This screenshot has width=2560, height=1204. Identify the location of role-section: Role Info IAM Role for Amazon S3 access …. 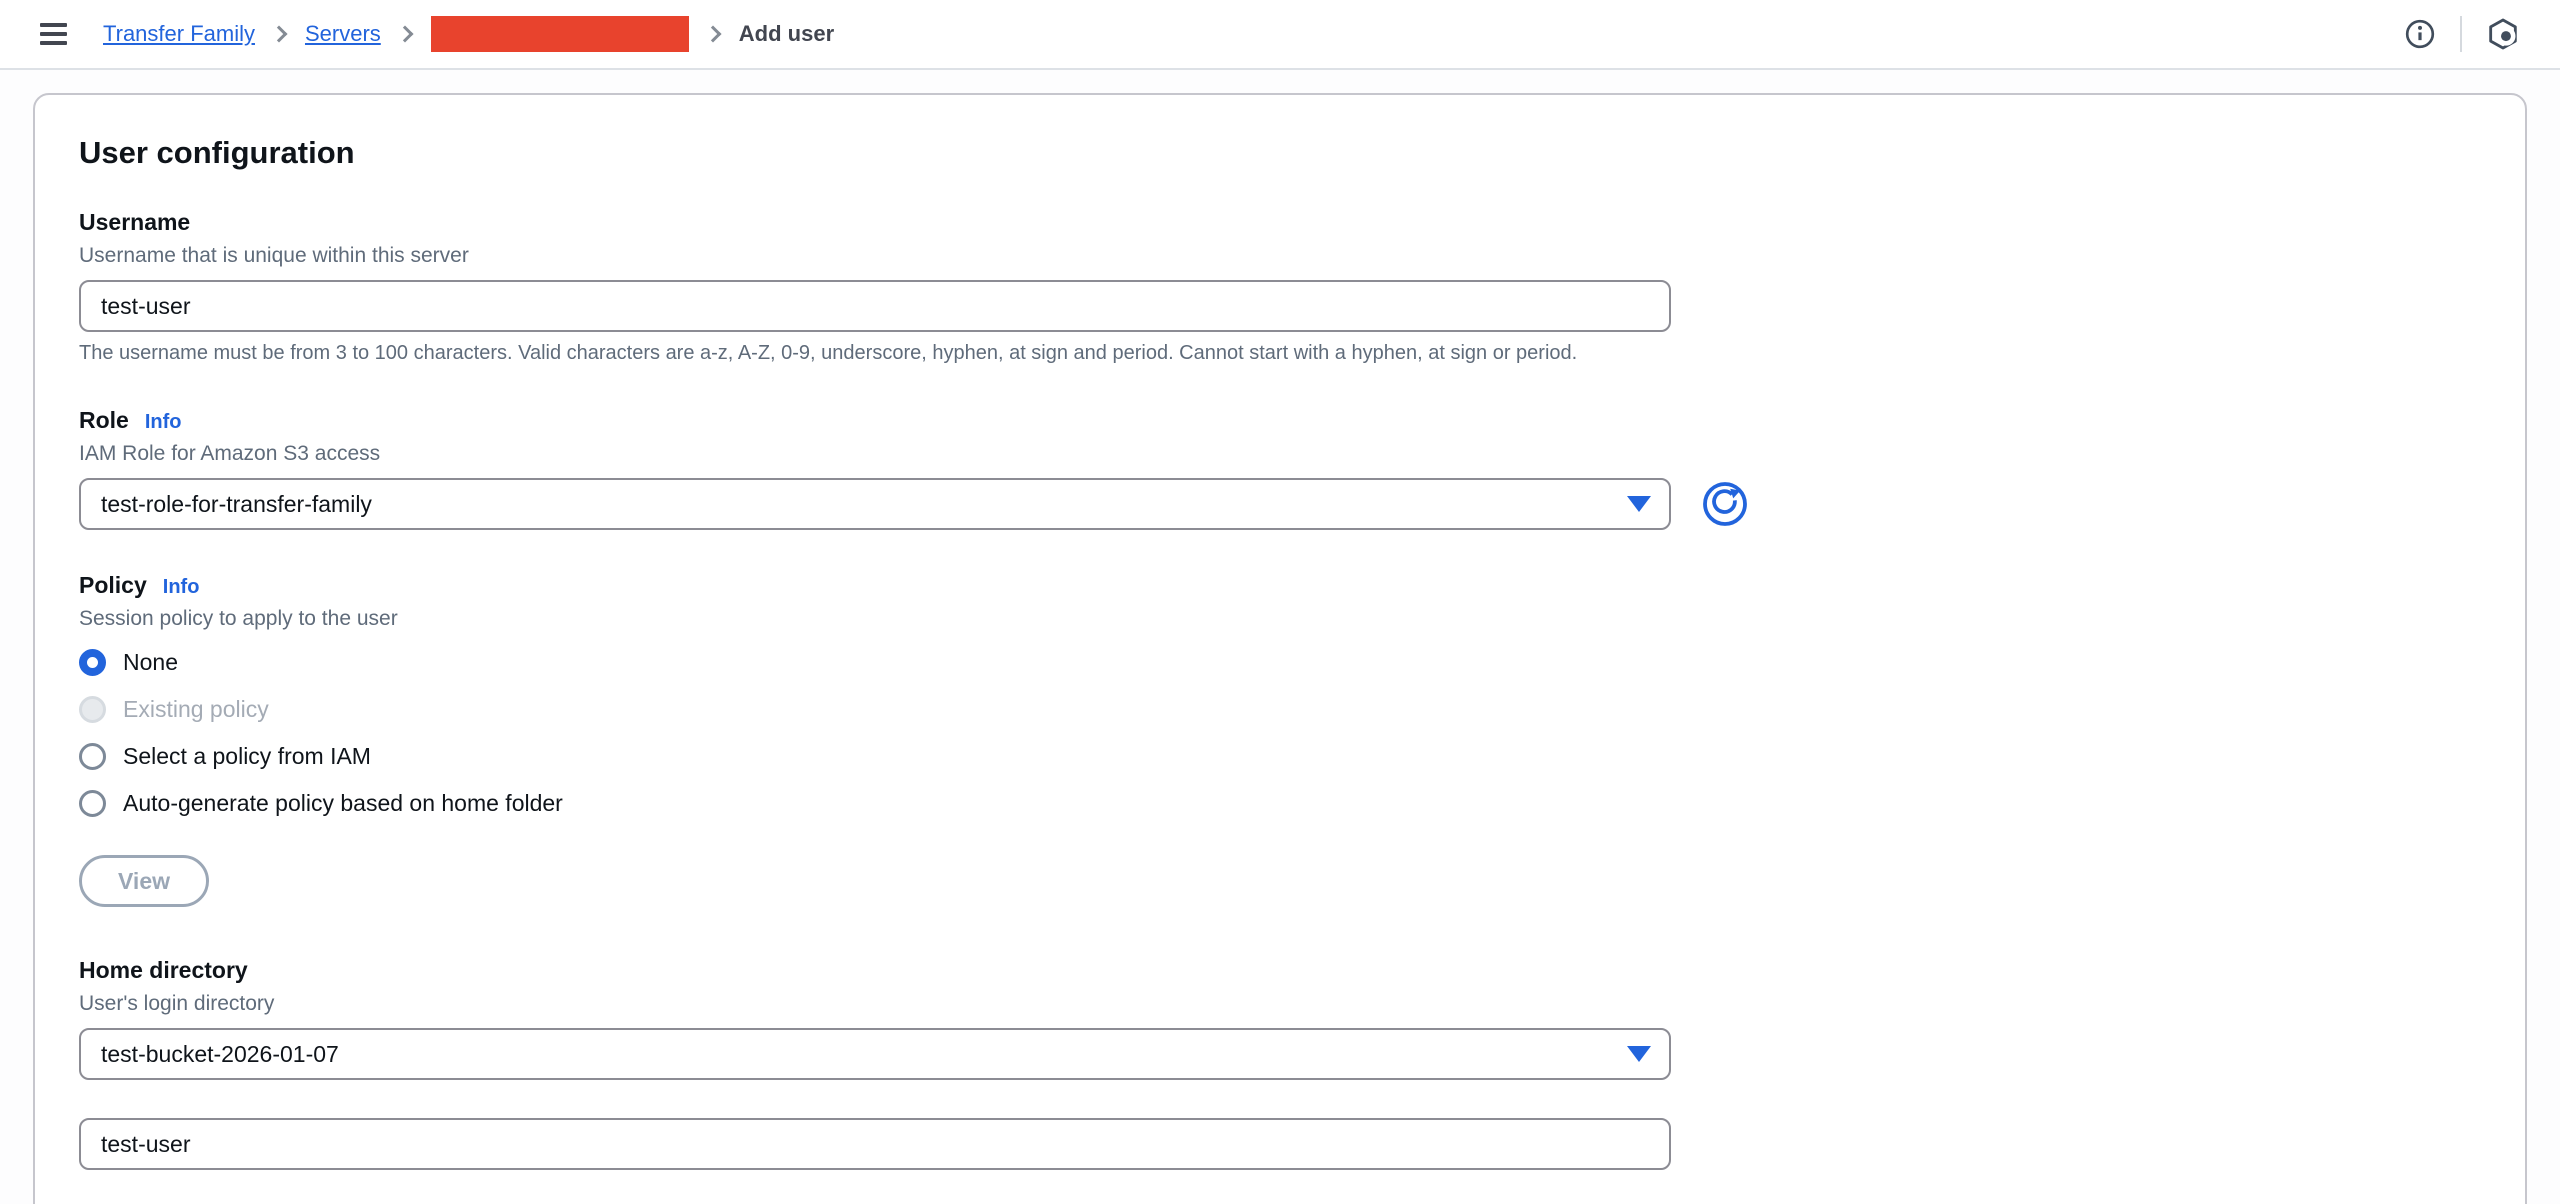
(1280, 468).